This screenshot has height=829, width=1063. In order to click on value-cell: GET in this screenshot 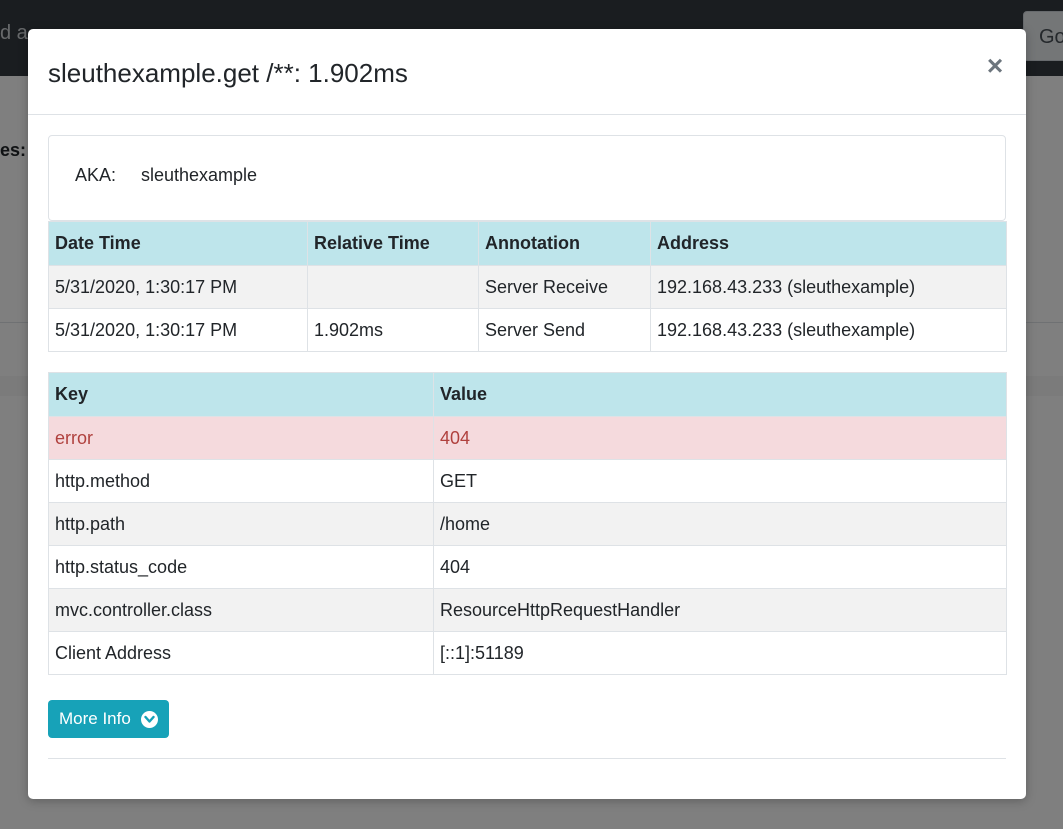, I will do `click(720, 481)`.